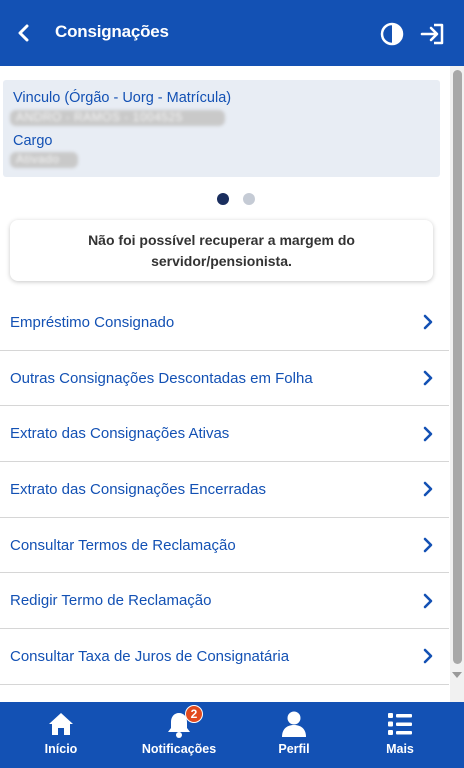 The width and height of the screenshot is (464, 768). I want to click on cargo-value-redacted: Ativado, so click(44, 160).